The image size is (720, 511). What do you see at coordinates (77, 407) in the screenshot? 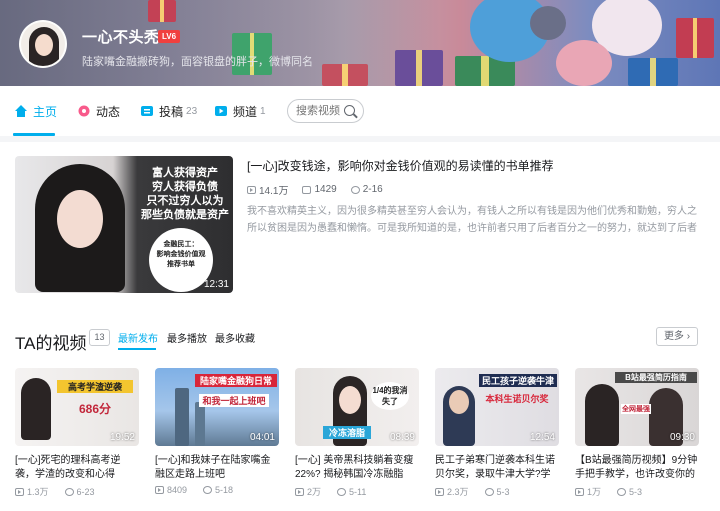
I see `video-thumbnail: 高考学渣逆袭 686分 19:52` at bounding box center [77, 407].